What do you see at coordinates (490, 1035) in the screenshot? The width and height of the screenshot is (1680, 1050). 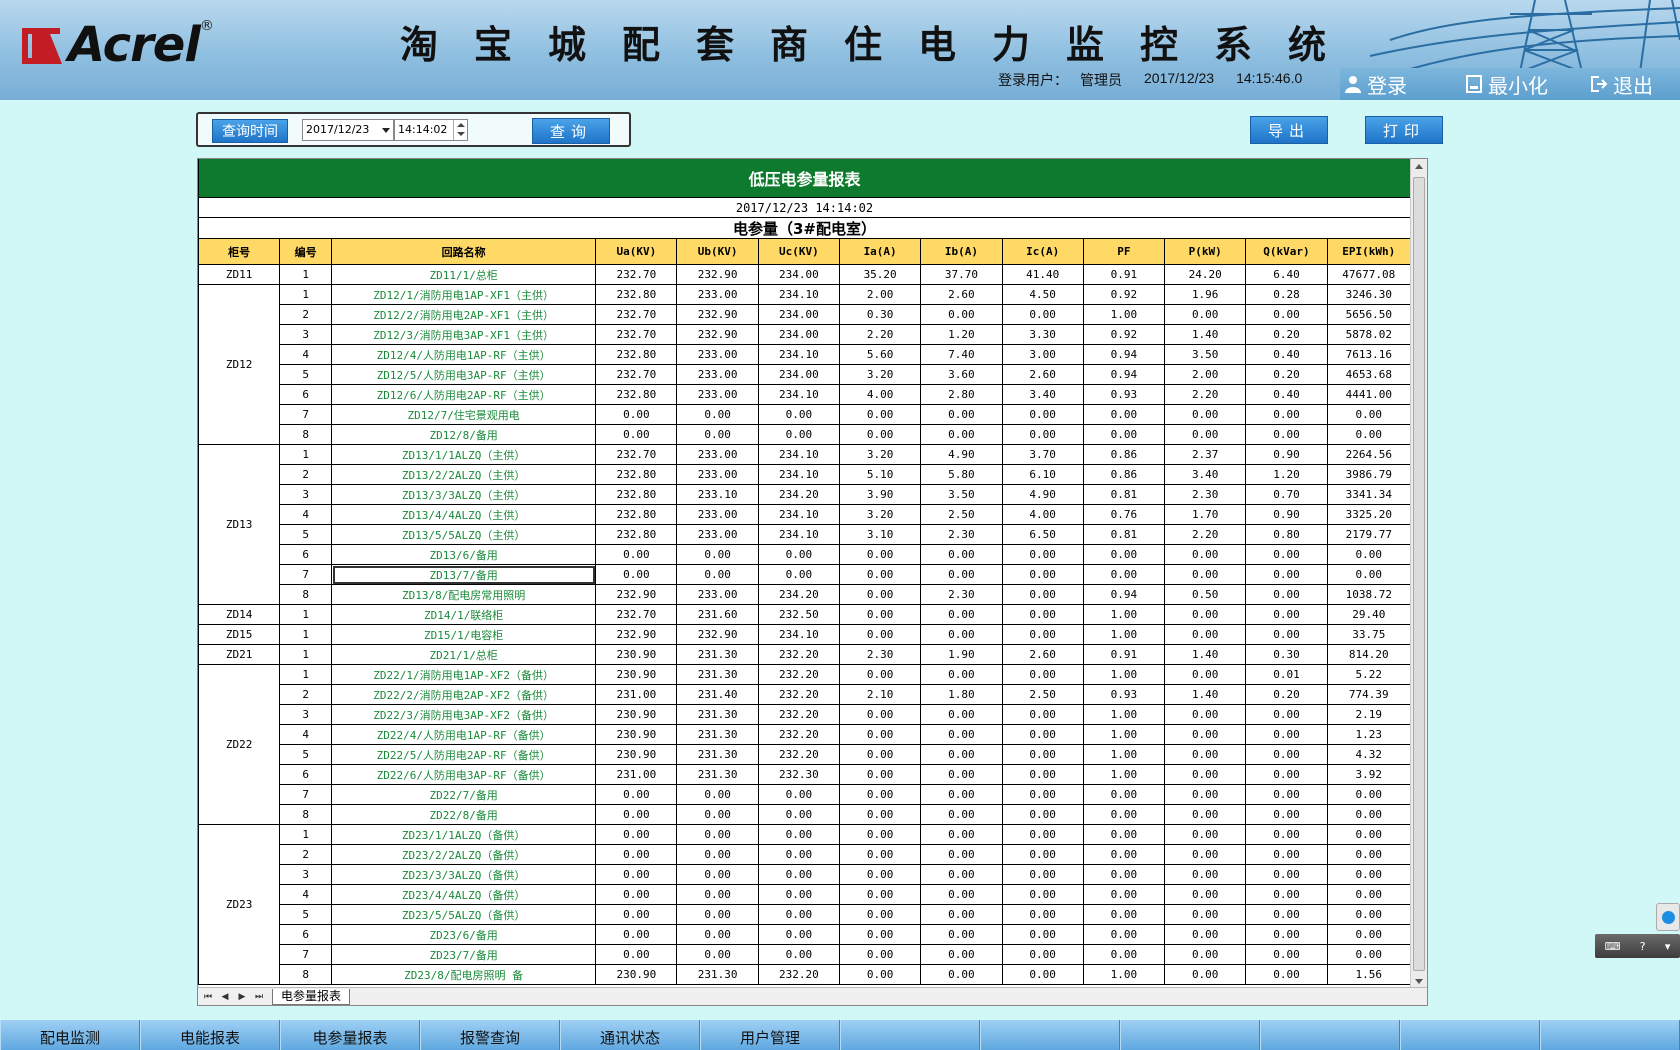 I see `bottom-nav-item: 报警查询` at bounding box center [490, 1035].